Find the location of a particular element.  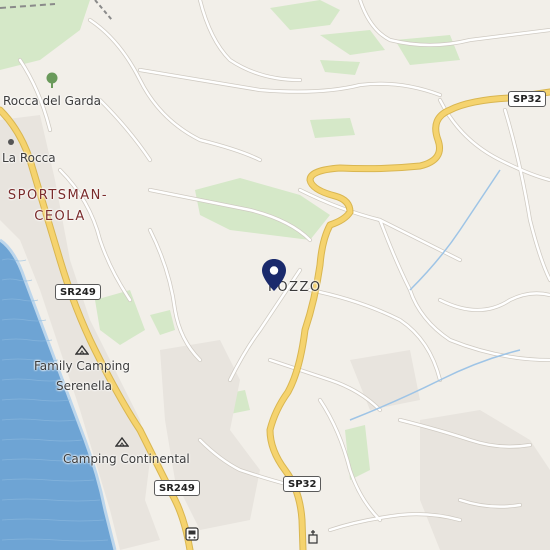

location-pin-icon is located at coordinates (274, 275).